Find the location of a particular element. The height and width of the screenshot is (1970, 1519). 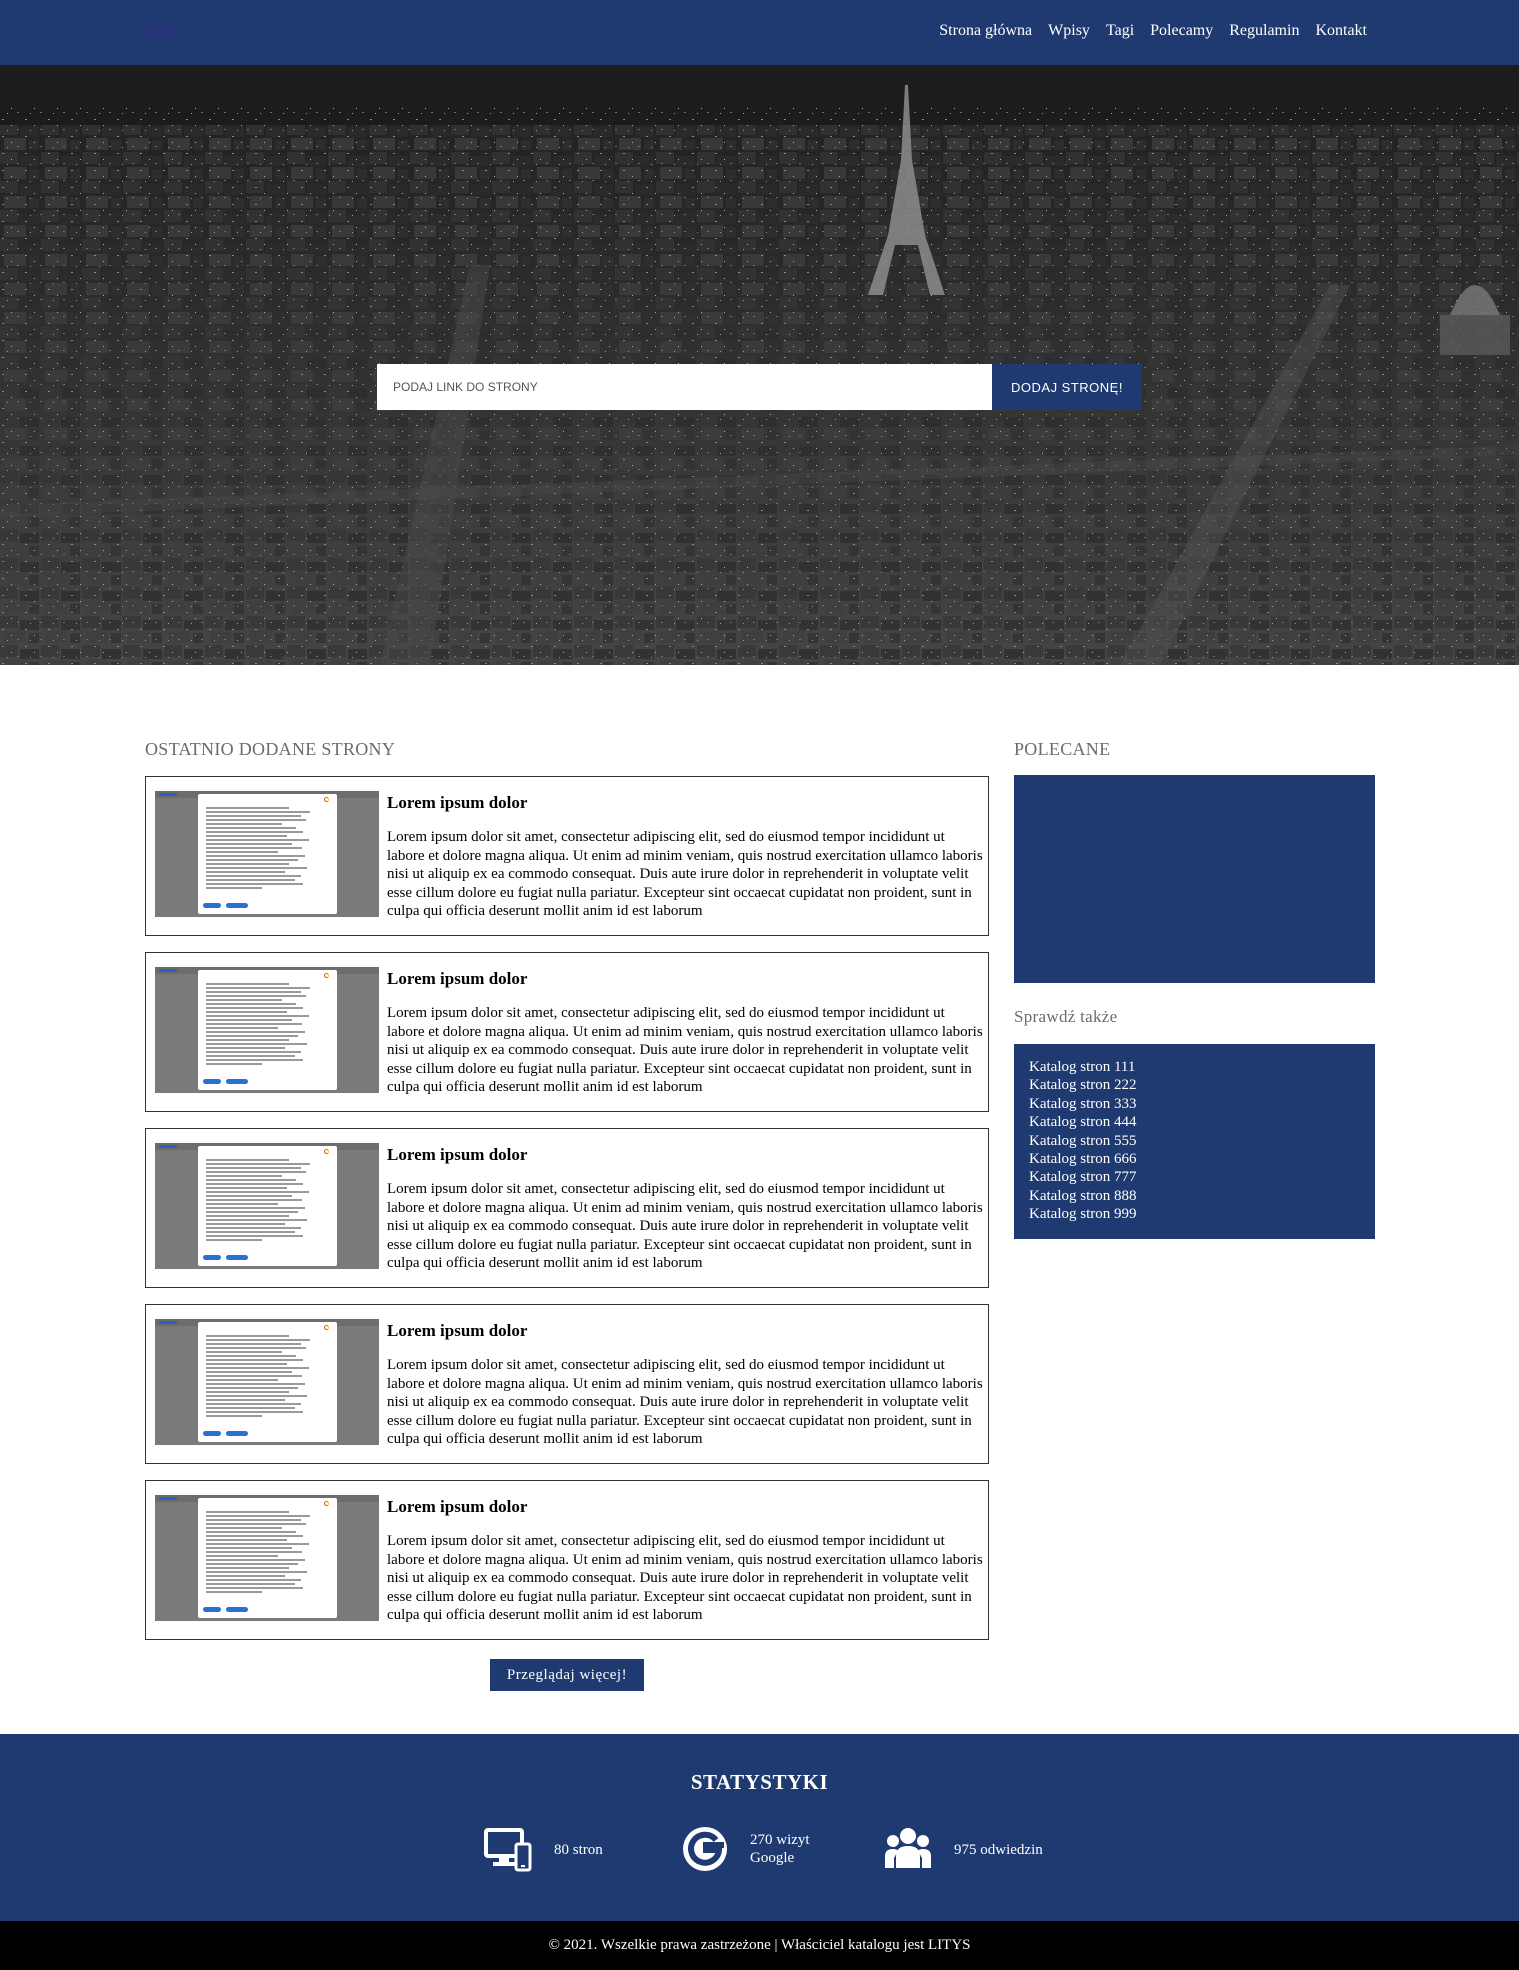

see-also-link: Katalog stron 555 is located at coordinates (1194, 1141).